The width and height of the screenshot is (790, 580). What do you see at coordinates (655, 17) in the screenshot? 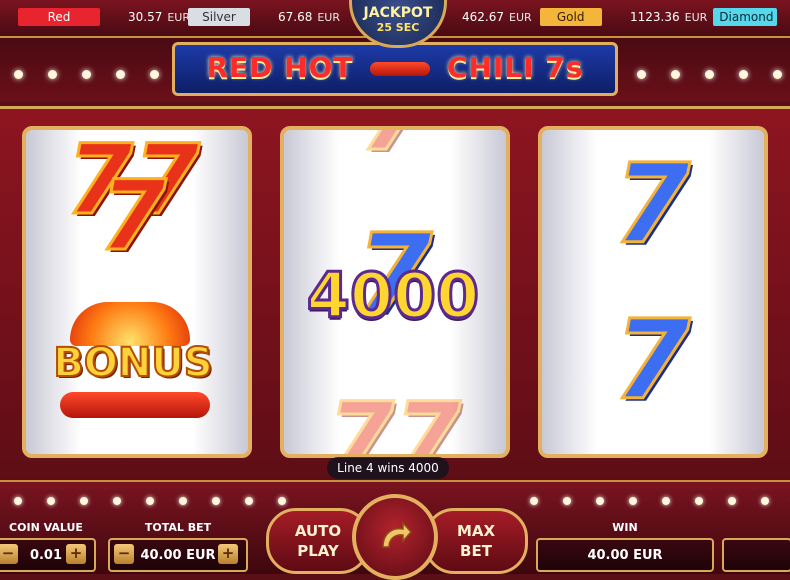
I see `jackpot-diamond-value: 1123.36` at bounding box center [655, 17].